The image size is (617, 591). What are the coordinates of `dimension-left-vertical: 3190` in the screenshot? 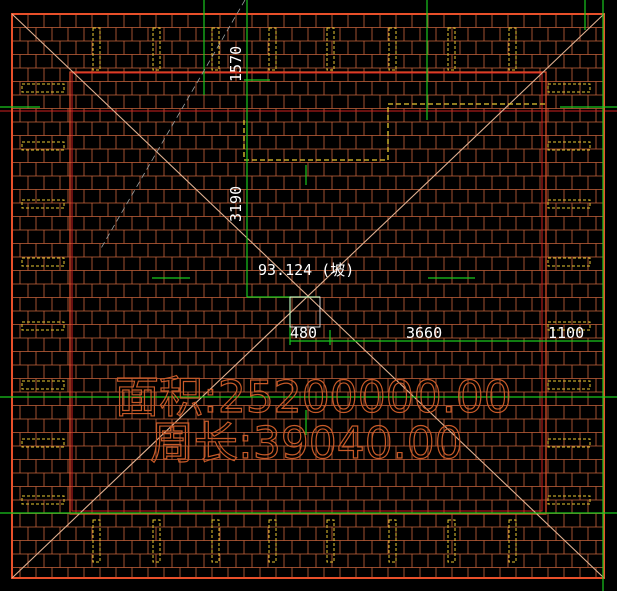 It's located at (236, 204).